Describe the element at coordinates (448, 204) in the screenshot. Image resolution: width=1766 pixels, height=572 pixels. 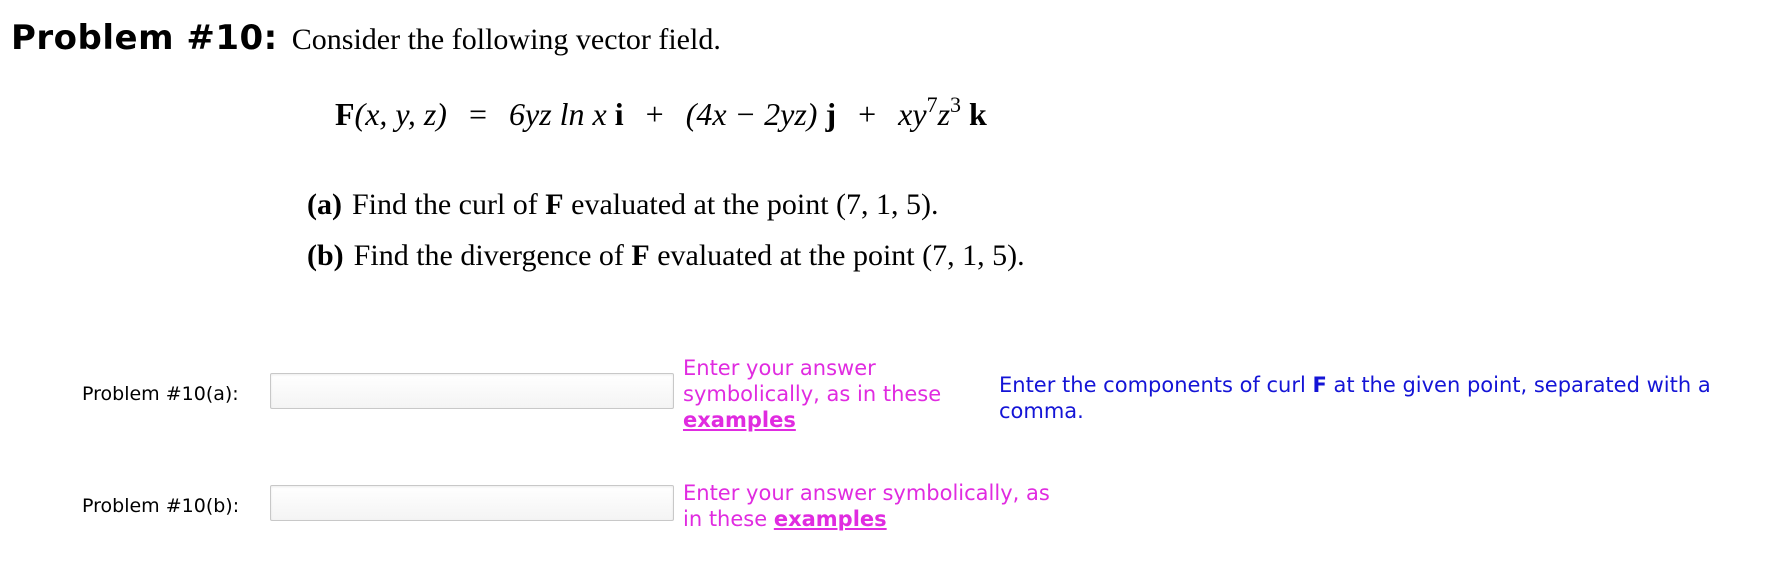
I see `part-a-pre: Find the curl of` at that location.